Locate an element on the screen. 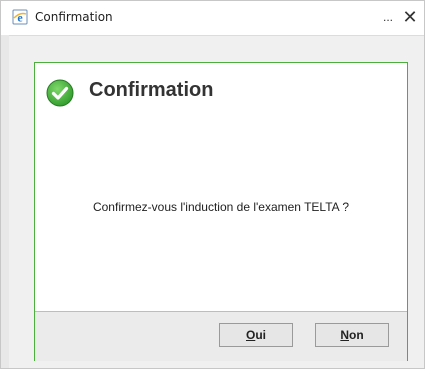  dialog-title: Confirmation is located at coordinates (151, 90).